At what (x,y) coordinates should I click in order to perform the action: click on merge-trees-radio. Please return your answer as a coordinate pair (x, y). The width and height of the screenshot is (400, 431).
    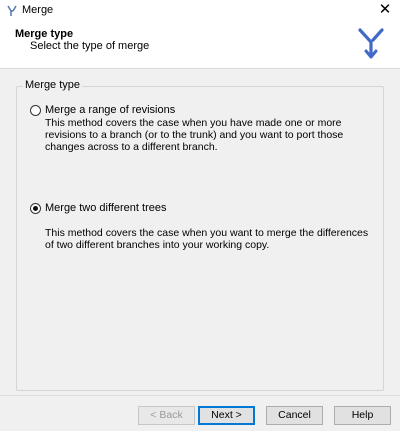
    Looking at the image, I should click on (35, 208).